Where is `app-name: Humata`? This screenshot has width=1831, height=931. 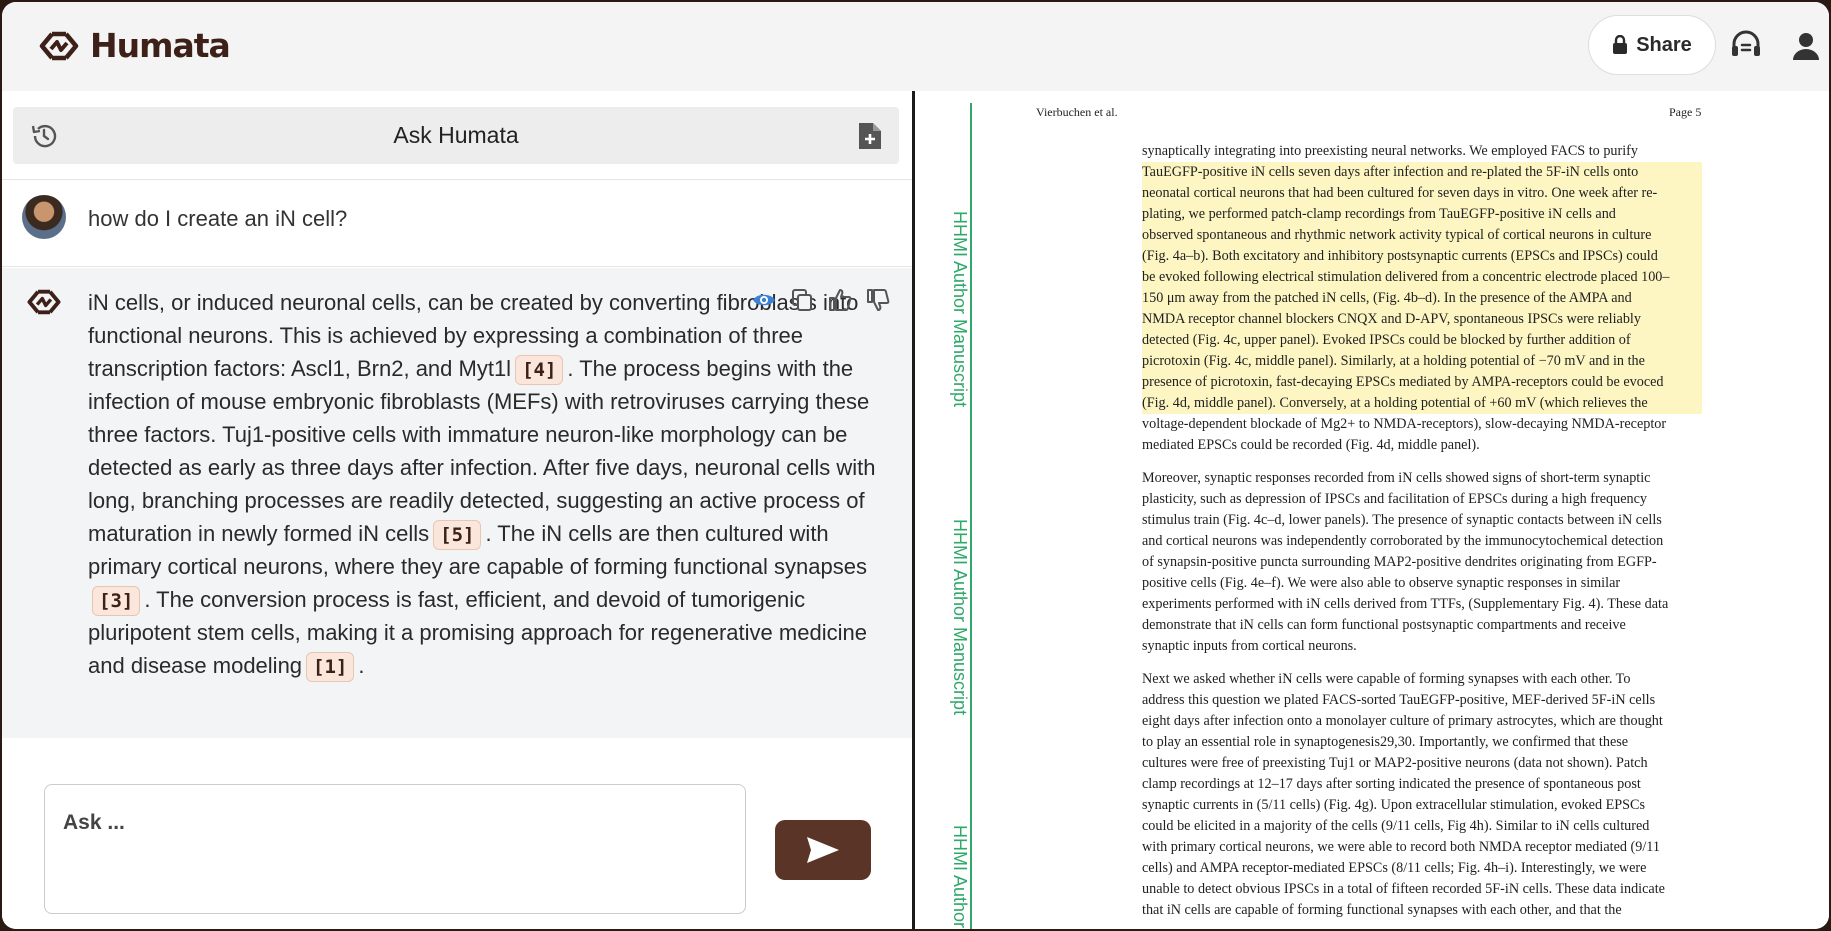
app-name: Humata is located at coordinates (160, 45).